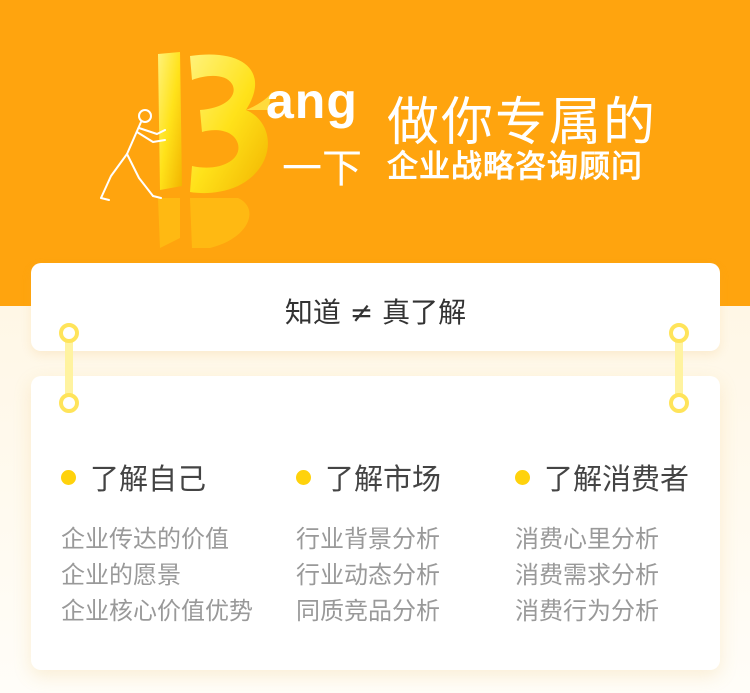 Image resolution: width=750 pixels, height=693 pixels. What do you see at coordinates (679, 333) in the screenshot?
I see `binder-ring-right-top` at bounding box center [679, 333].